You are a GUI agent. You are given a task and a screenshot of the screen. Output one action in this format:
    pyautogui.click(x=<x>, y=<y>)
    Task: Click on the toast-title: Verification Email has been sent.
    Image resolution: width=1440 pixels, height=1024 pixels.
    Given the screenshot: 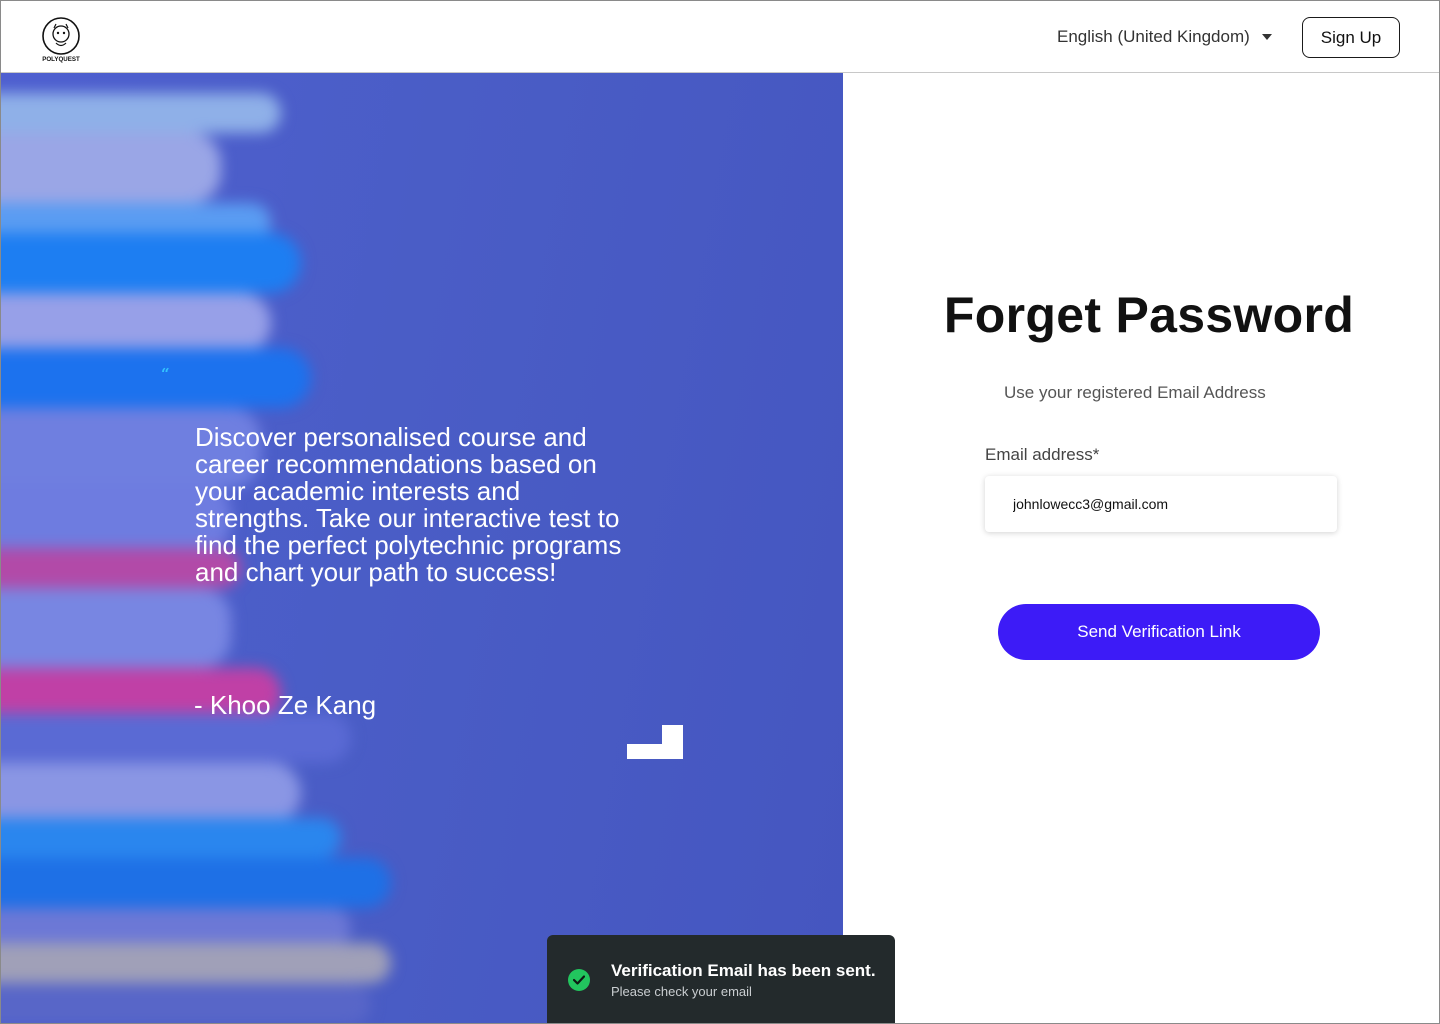 What is the action you would take?
    pyautogui.click(x=743, y=970)
    